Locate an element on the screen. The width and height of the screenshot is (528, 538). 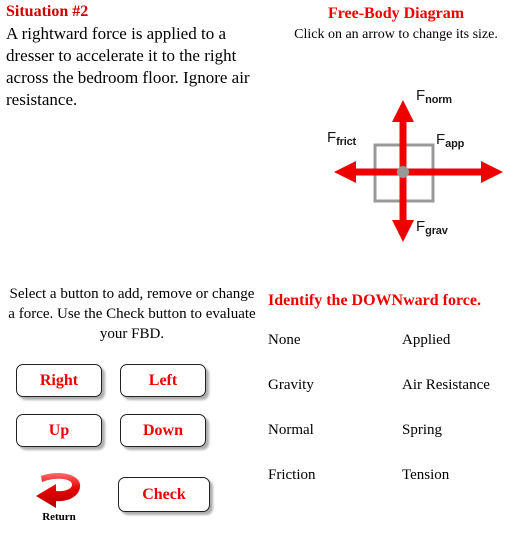
option-friction: Friction is located at coordinates (335, 475).